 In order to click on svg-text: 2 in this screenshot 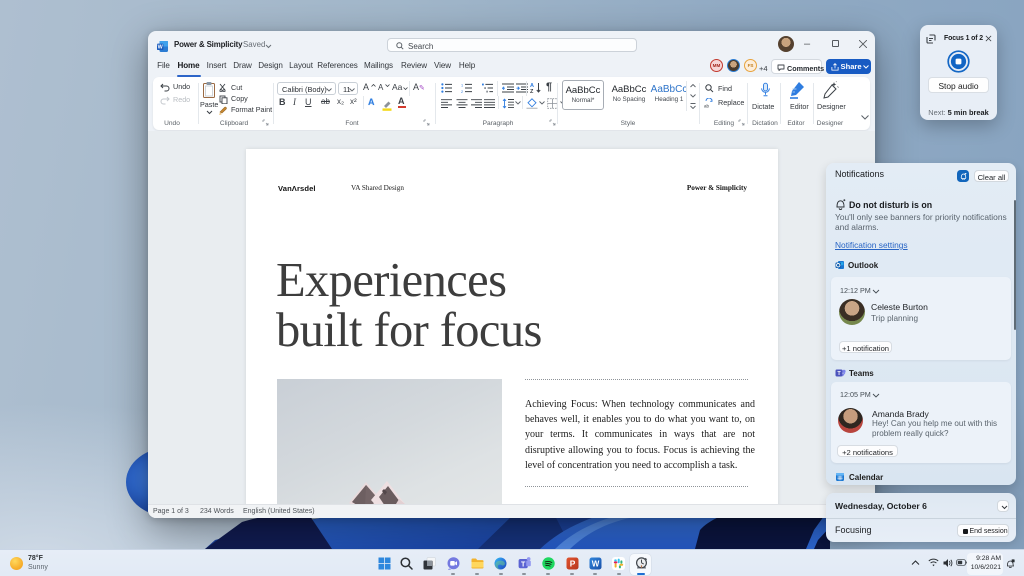, I will do `click(462, 91)`.